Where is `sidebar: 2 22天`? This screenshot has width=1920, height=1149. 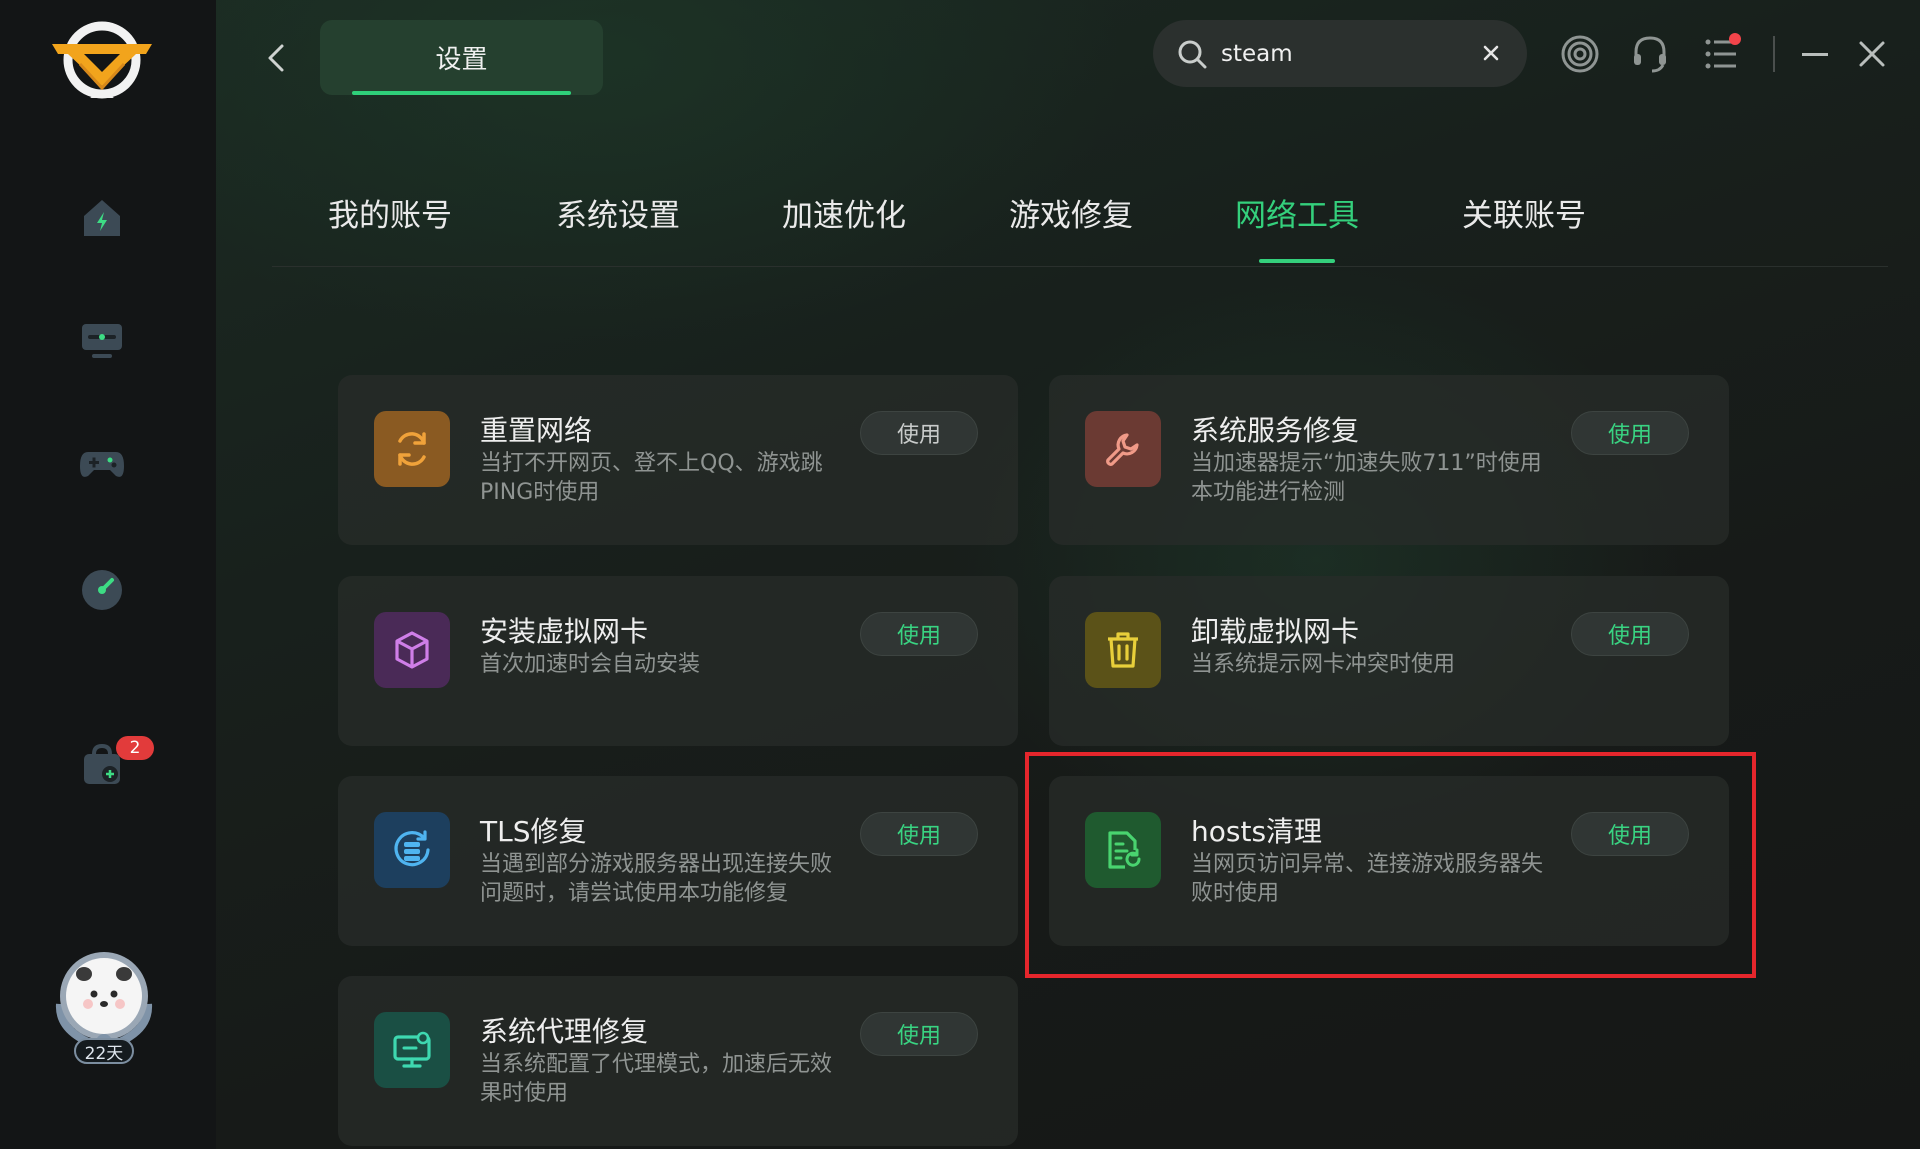 sidebar: 2 22天 is located at coordinates (108, 574).